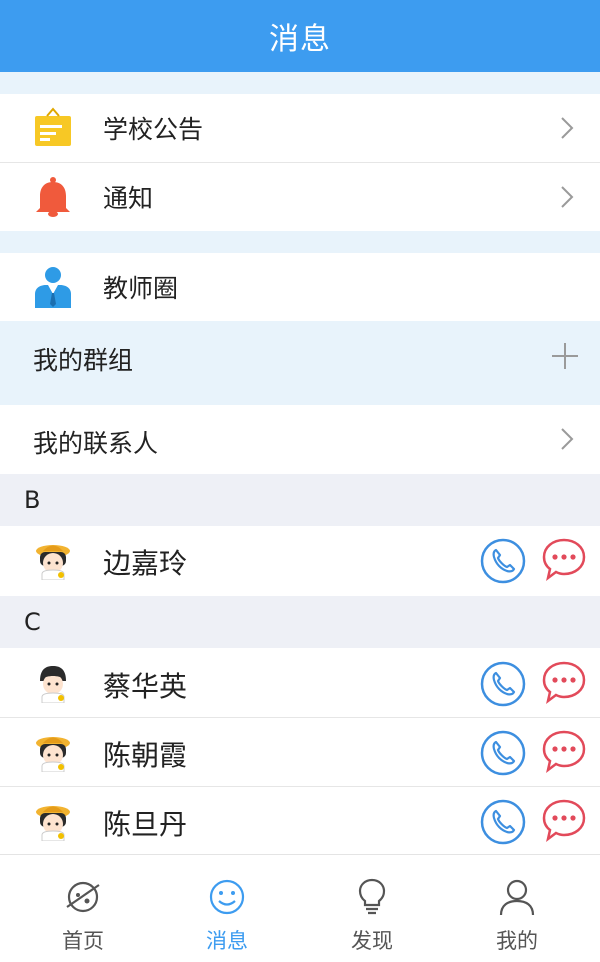  Describe the element at coordinates (53, 128) in the screenshot. I see `announcement-icon` at that location.